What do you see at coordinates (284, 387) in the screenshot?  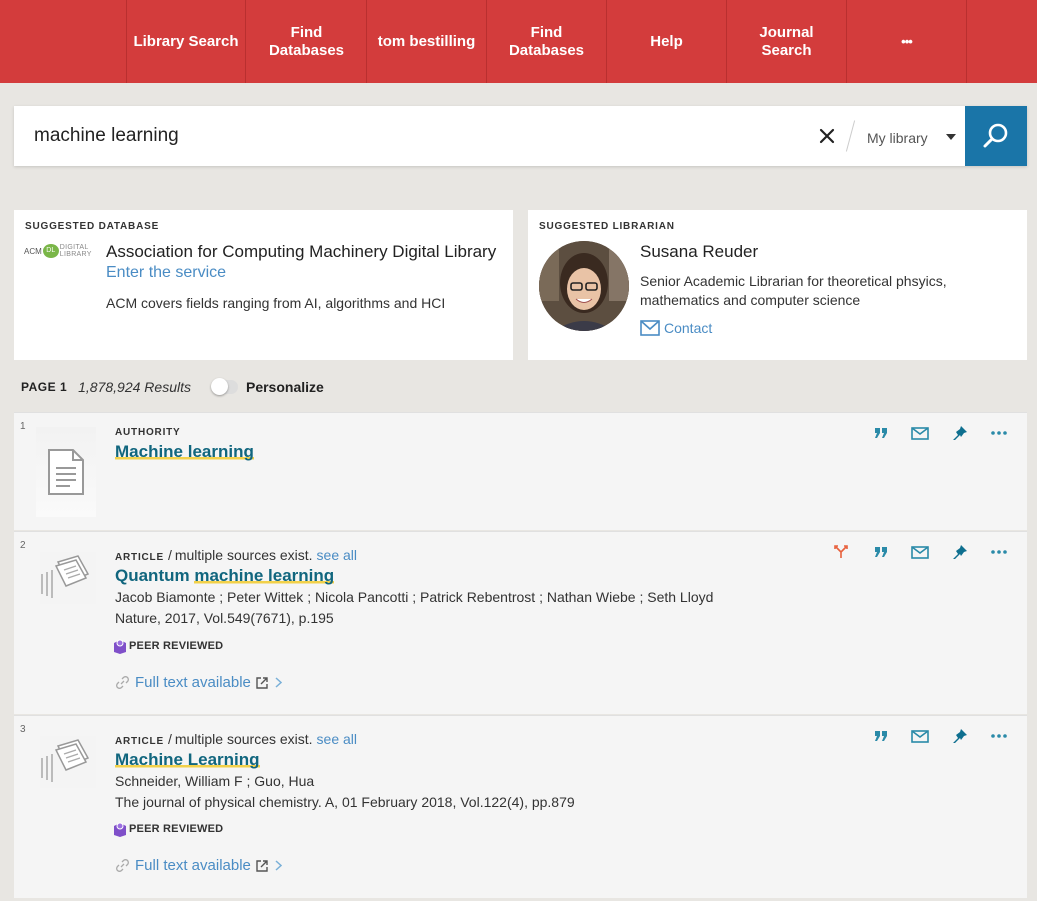 I see `personalize-label: Personalize` at bounding box center [284, 387].